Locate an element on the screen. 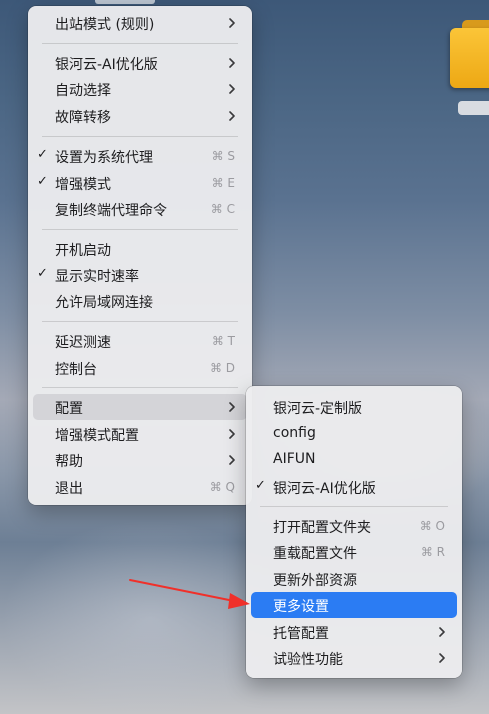 This screenshot has height=714, width=489. menu-item-set-system-proxy: ✓ 设置为系统代理 ⌘ S is located at coordinates (140, 156).